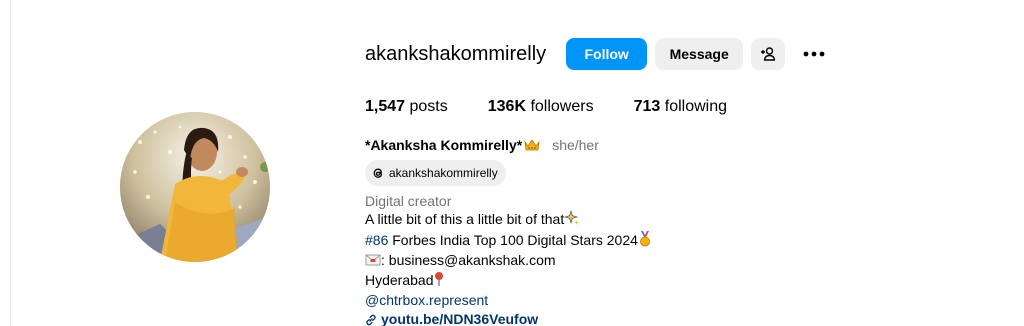 The height and width of the screenshot is (326, 1024). What do you see at coordinates (468, 259) in the screenshot?
I see `bio-line-3-text: : business@akankshak.com` at bounding box center [468, 259].